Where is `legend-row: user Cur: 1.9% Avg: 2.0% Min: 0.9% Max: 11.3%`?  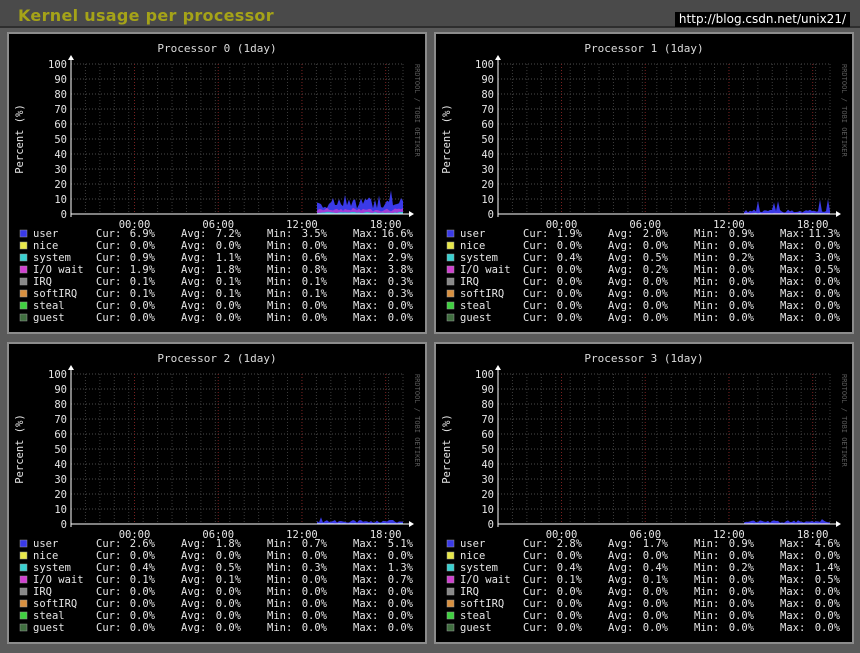
legend-row: user Cur: 1.9% Avg: 2.0% Min: 0.9% Max: 11.3% is located at coordinates (643, 234).